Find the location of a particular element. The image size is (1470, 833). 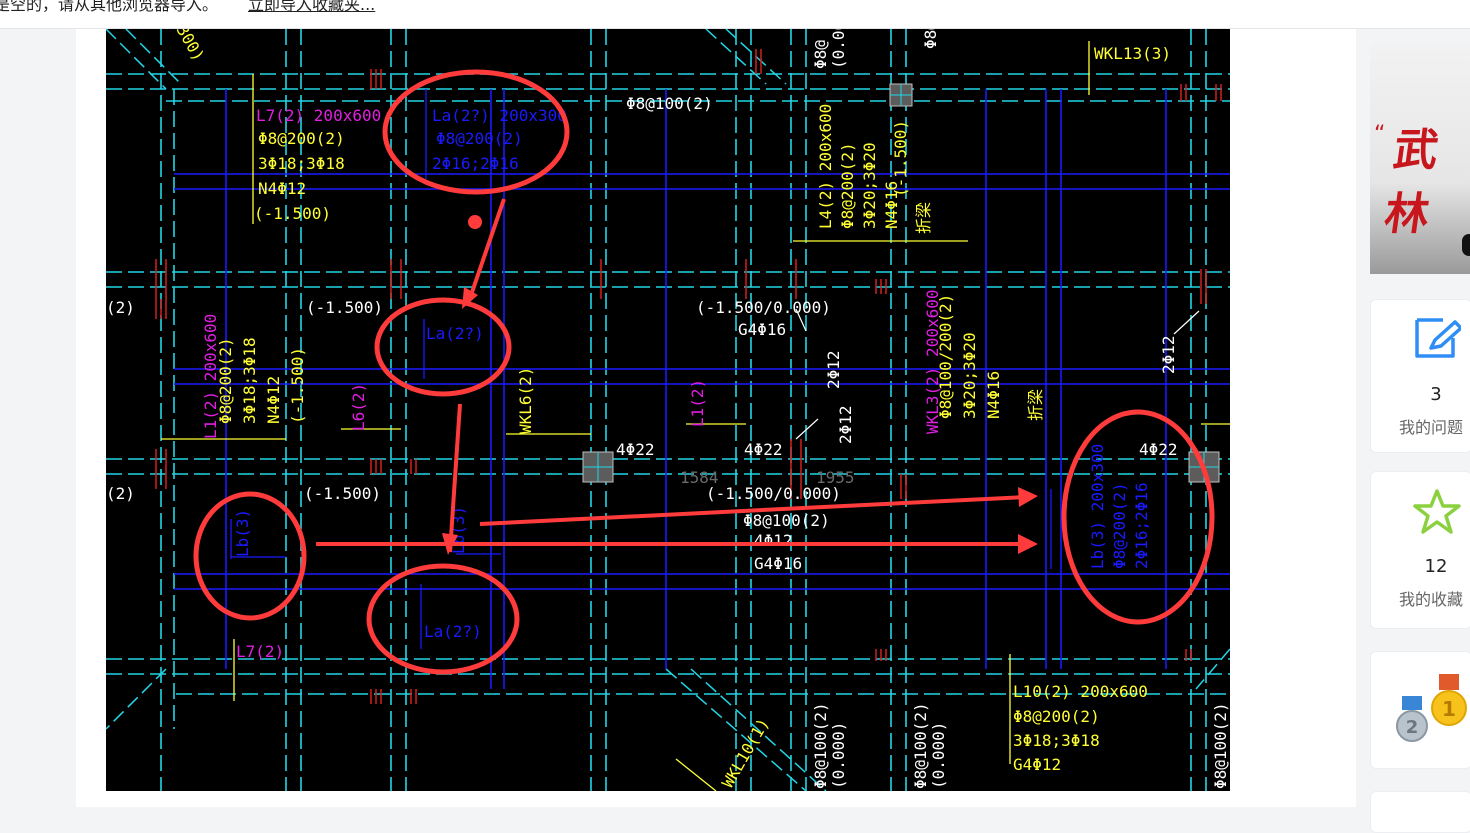

phi8-100-b-label: Φ8@100(2) is located at coordinates (786, 520).